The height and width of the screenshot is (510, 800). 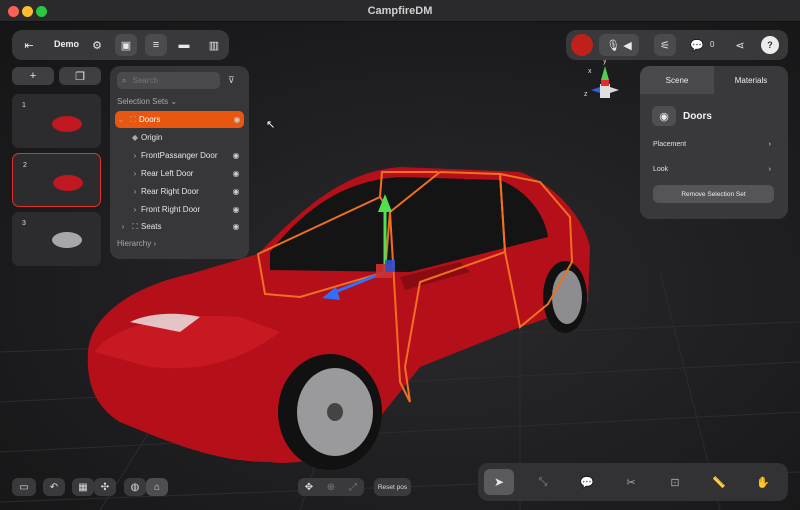 What do you see at coordinates (697, 116) in the screenshot?
I see `selection-title: Doors` at bounding box center [697, 116].